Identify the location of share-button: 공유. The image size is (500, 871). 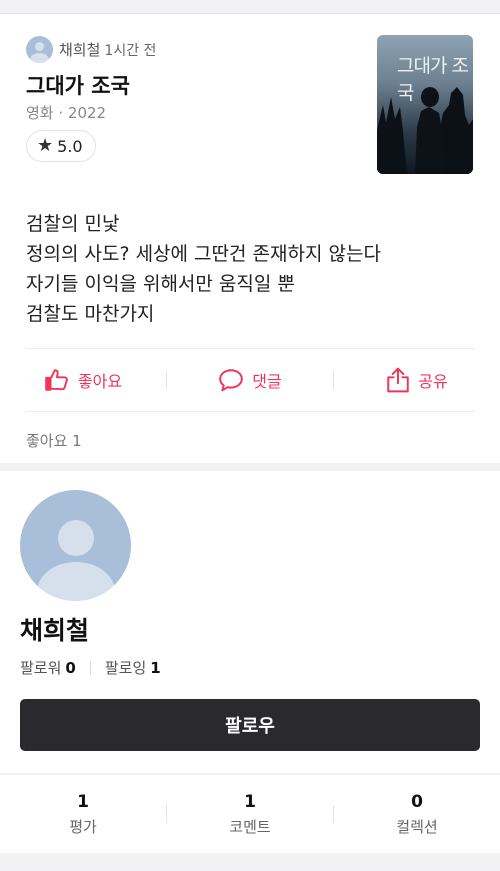
(417, 380).